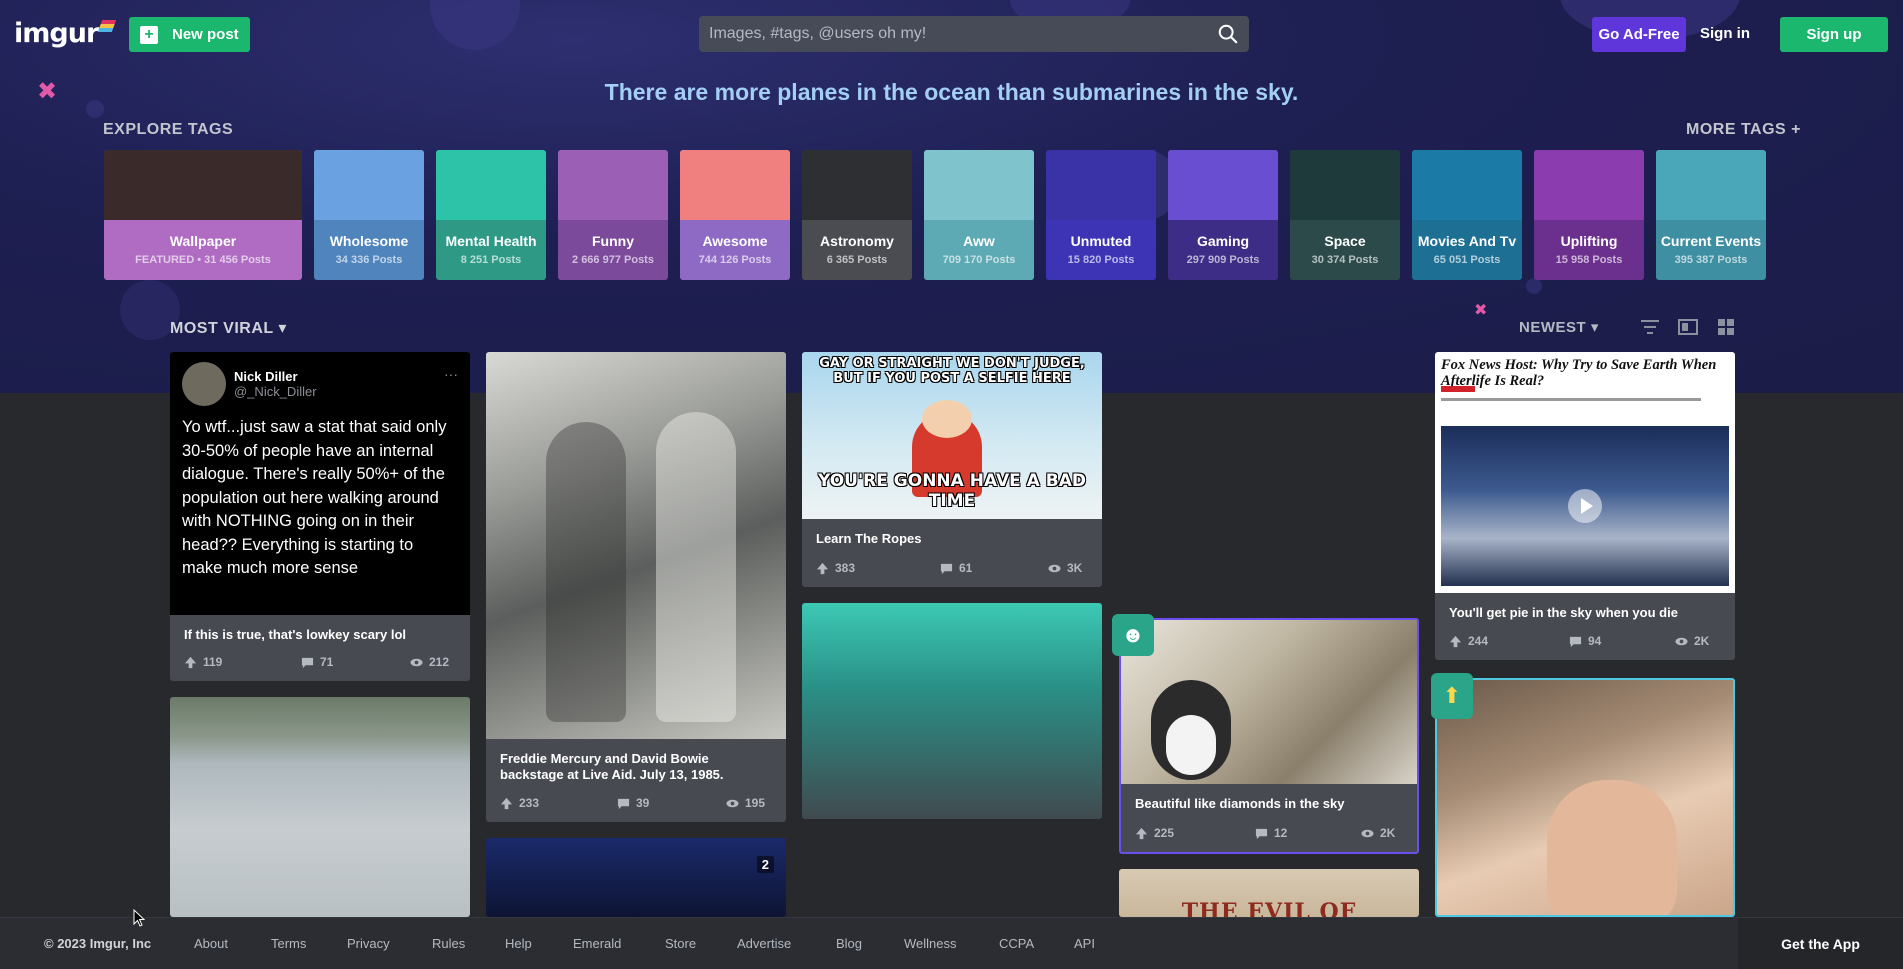 The image size is (1903, 969). I want to click on view-count: 3K, so click(1065, 568).